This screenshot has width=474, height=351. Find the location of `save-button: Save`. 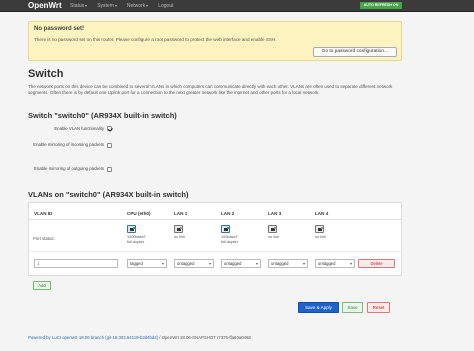

save-button: Save is located at coordinates (352, 307).